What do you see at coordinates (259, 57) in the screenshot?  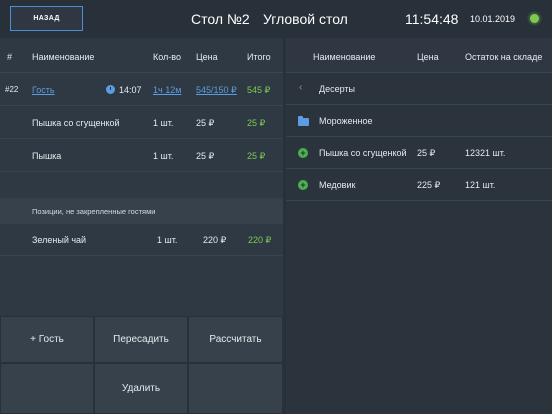 I see `col-total: Итого` at bounding box center [259, 57].